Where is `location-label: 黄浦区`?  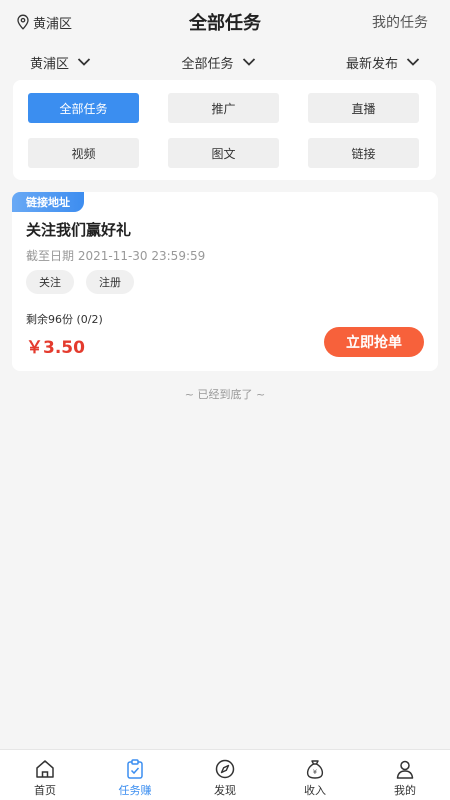 location-label: 黄浦区 is located at coordinates (53, 24).